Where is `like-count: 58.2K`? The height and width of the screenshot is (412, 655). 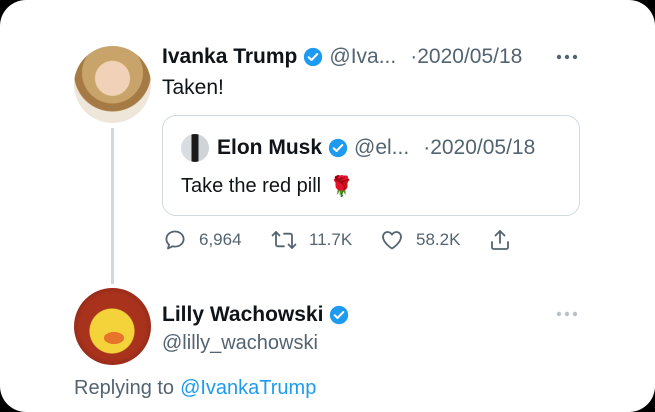 like-count: 58.2K is located at coordinates (438, 239).